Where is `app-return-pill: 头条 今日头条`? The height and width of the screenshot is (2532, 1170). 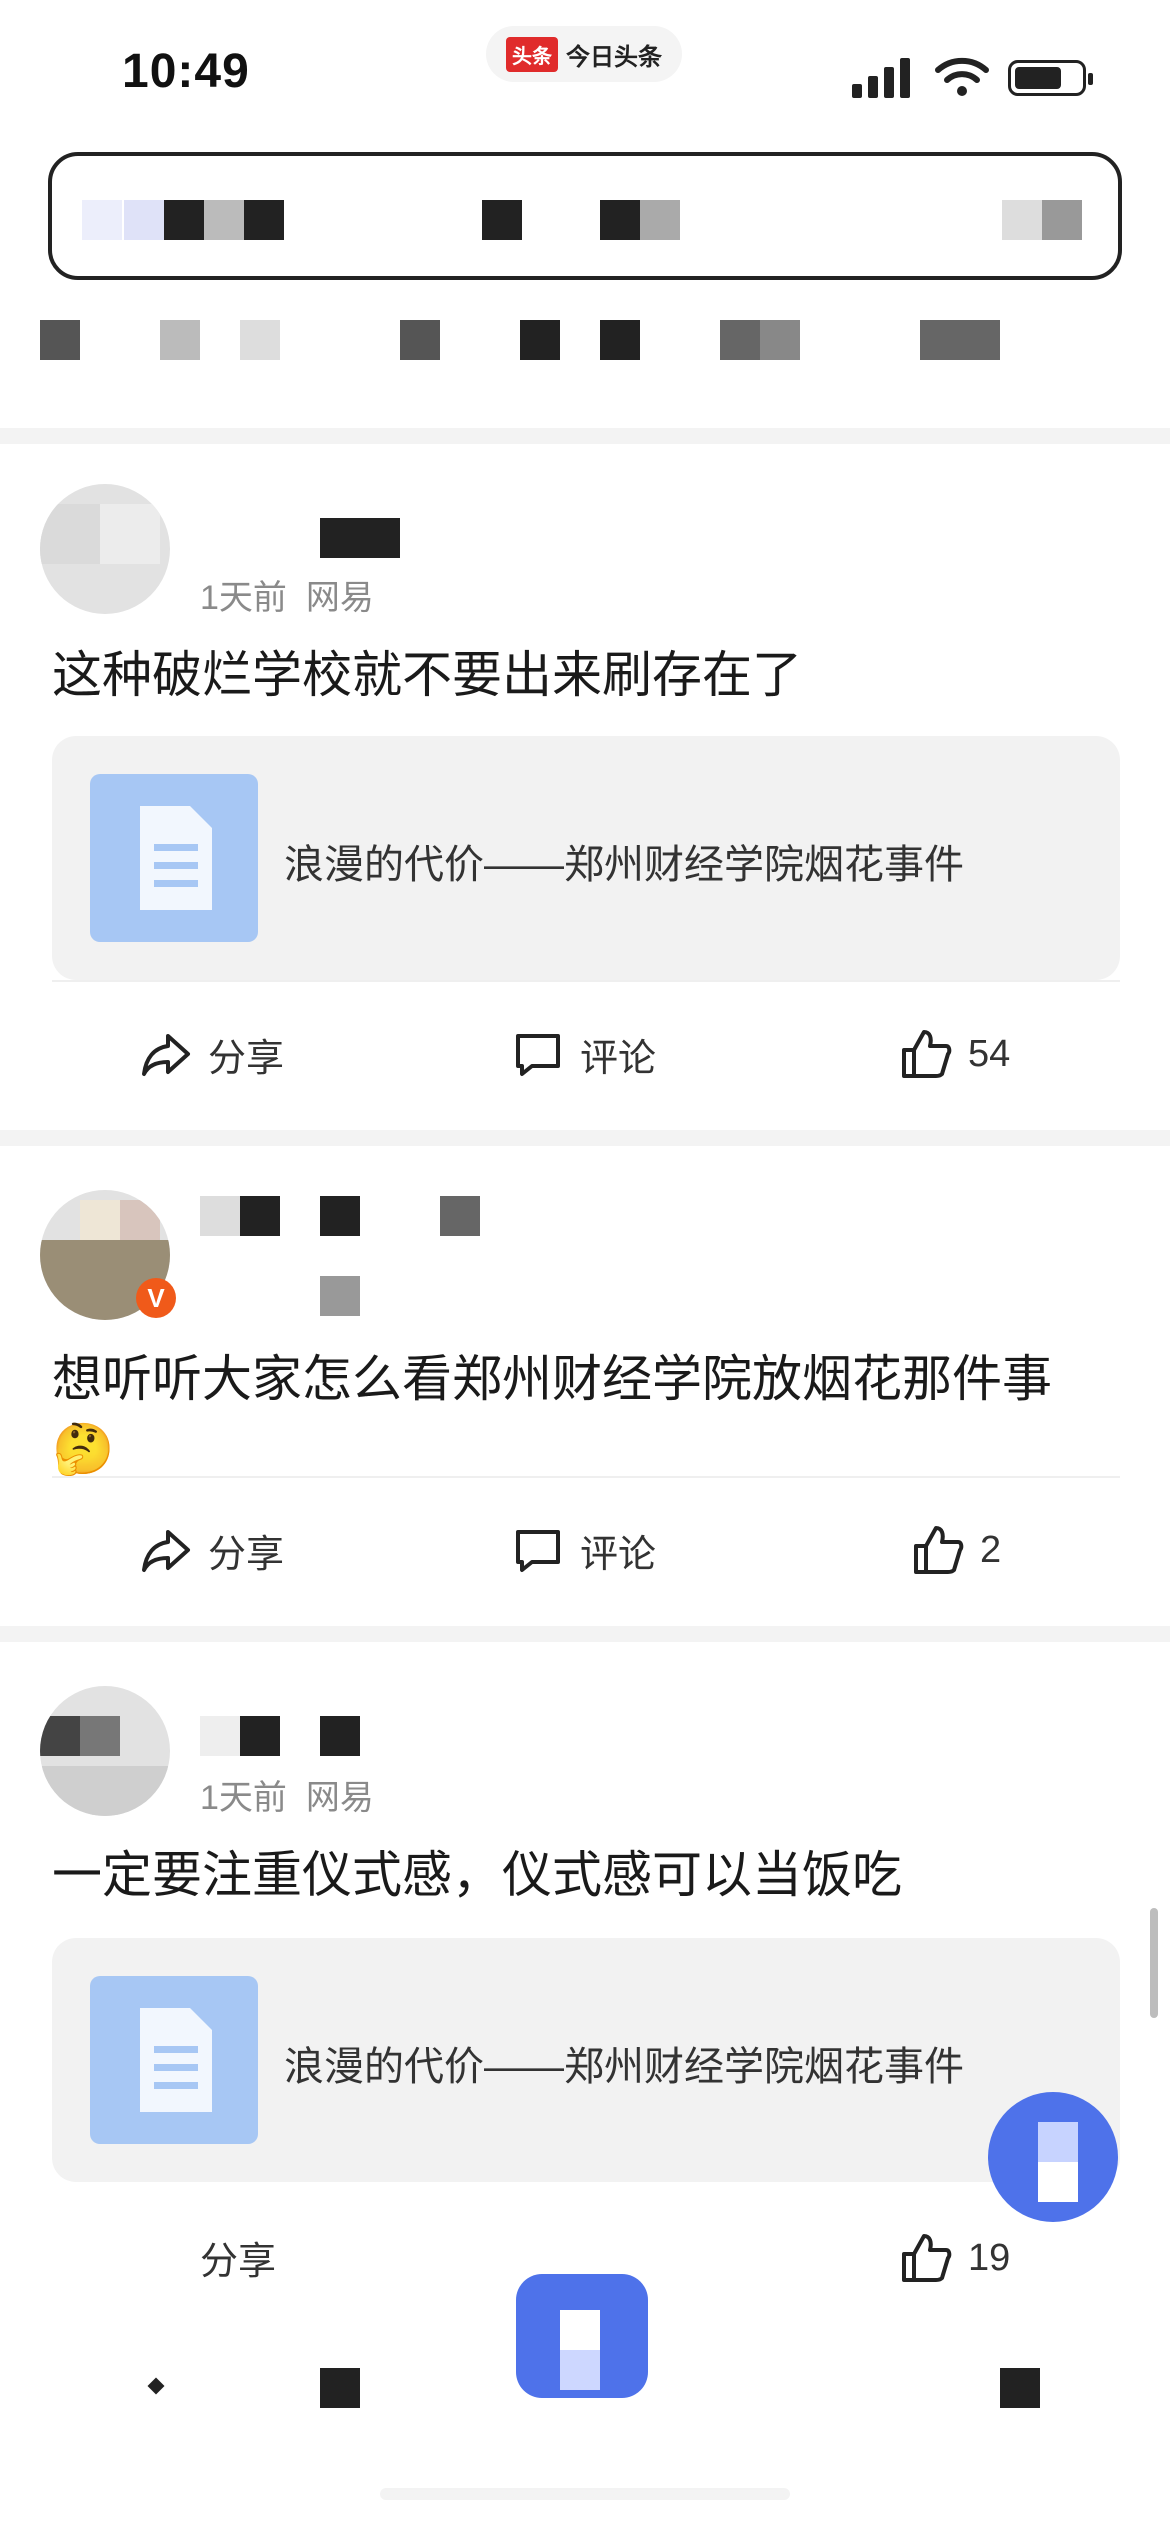 app-return-pill: 头条 今日头条 is located at coordinates (584, 54).